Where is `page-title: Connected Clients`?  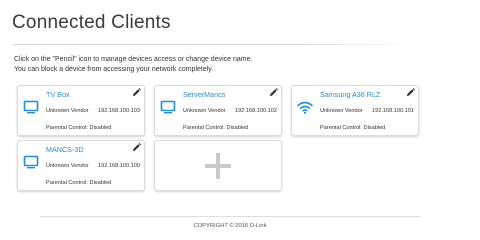
page-title: Connected Clients is located at coordinates (91, 22).